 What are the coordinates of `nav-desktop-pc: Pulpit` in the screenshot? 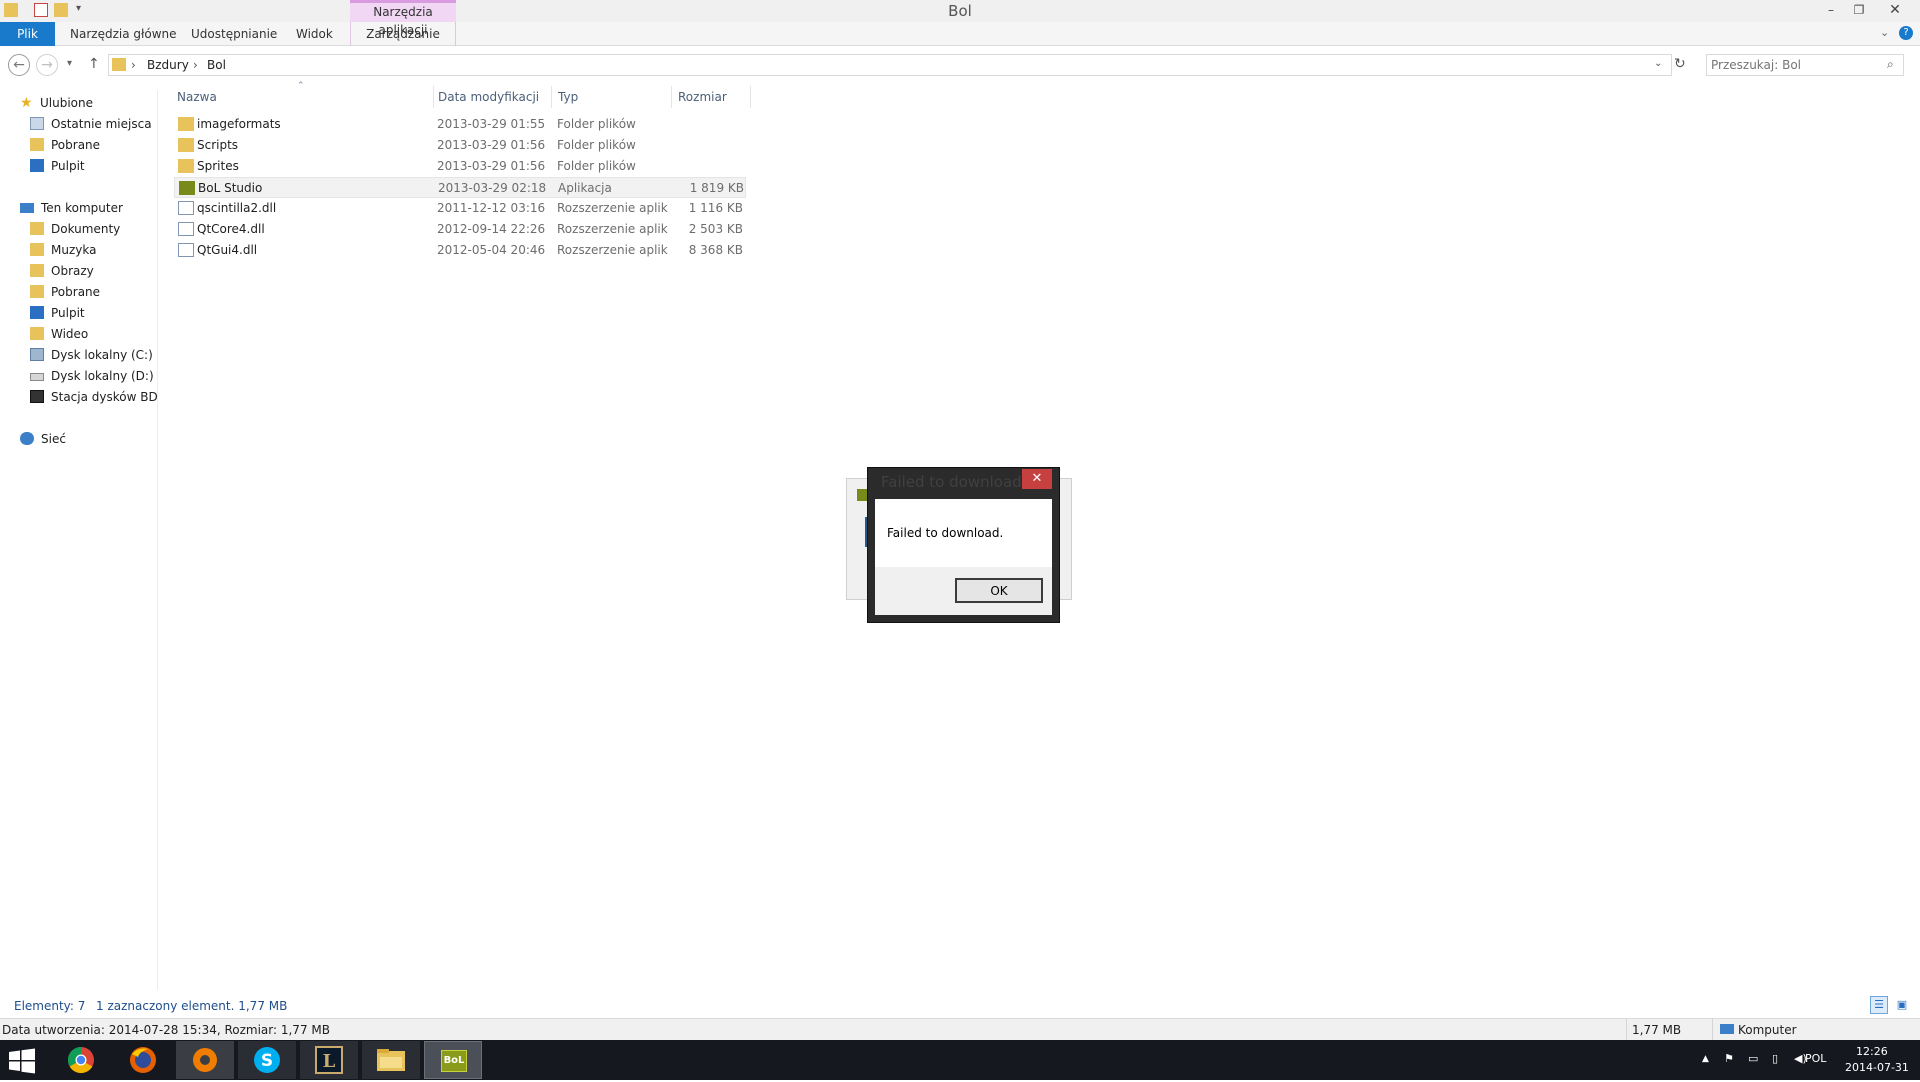 It's located at (94, 313).